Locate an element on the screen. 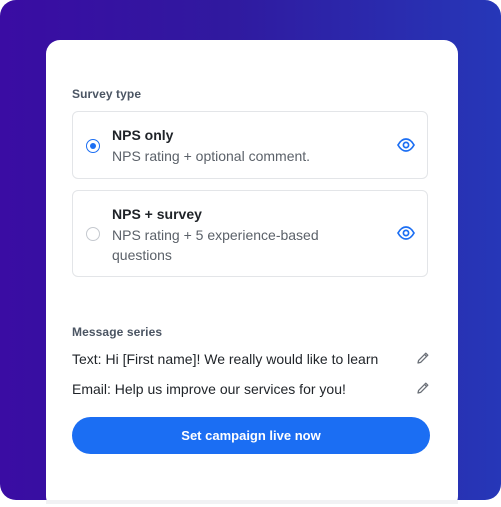 This screenshot has width=501, height=507. option-title: NPS only is located at coordinates (143, 135).